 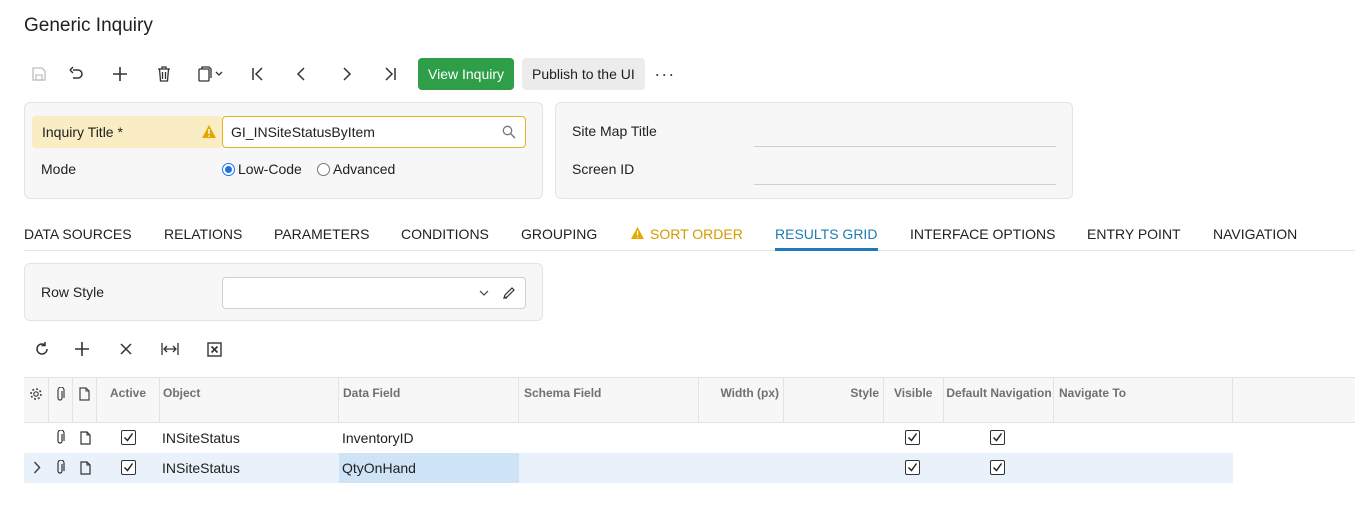 I want to click on export-excel-button, so click(x=214, y=349).